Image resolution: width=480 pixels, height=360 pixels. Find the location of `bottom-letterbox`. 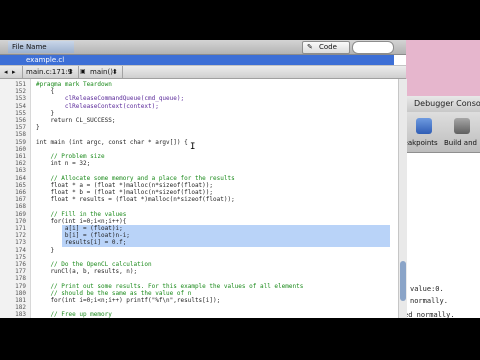

bottom-letterbox is located at coordinates (240, 339).